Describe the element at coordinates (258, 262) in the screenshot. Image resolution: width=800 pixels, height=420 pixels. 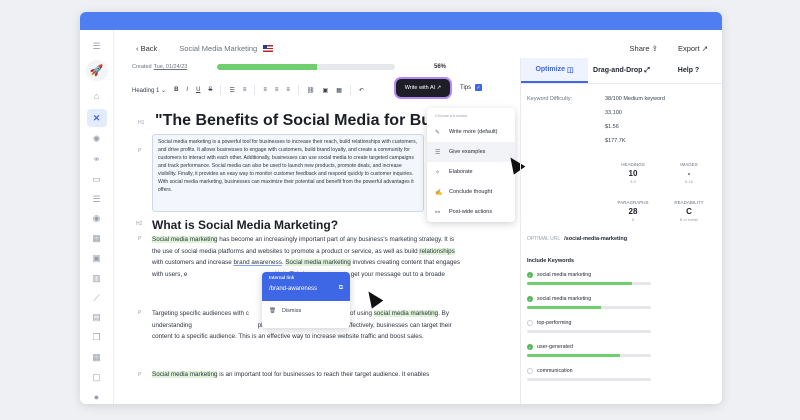
I see `brand-awareness-link: brand awareness` at that location.